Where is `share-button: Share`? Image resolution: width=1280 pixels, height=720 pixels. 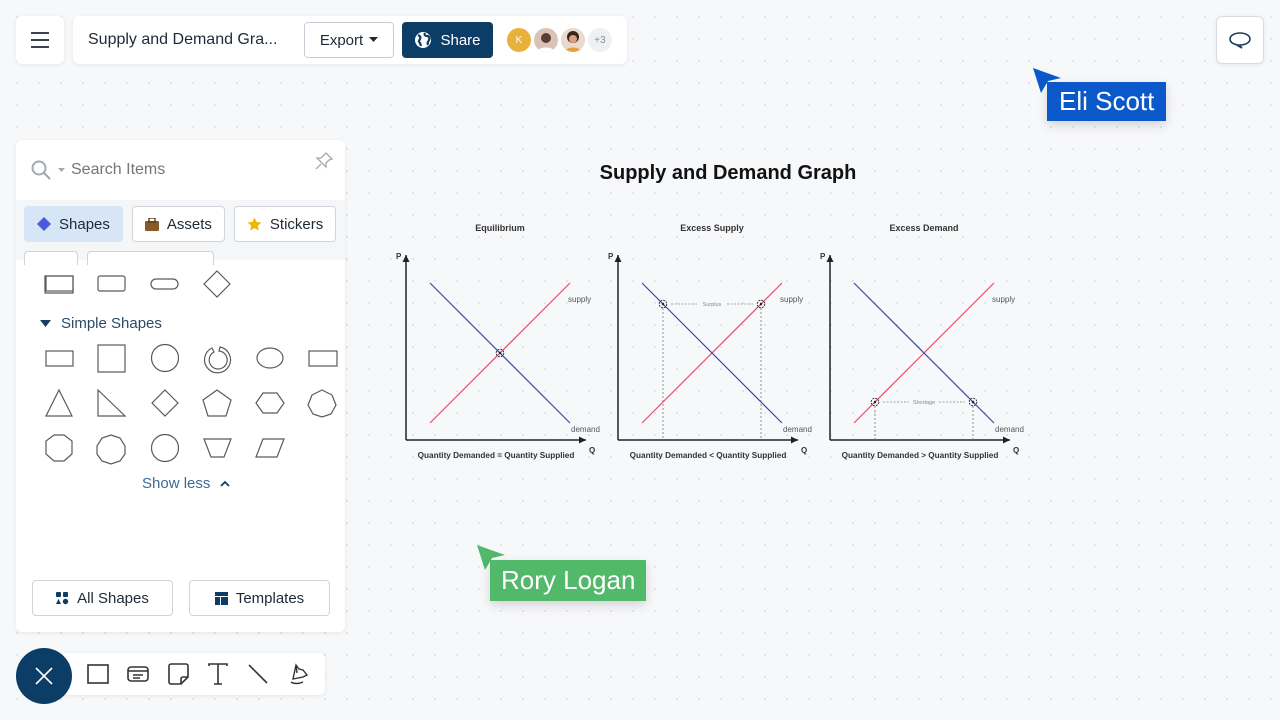 share-button: Share is located at coordinates (447, 40).